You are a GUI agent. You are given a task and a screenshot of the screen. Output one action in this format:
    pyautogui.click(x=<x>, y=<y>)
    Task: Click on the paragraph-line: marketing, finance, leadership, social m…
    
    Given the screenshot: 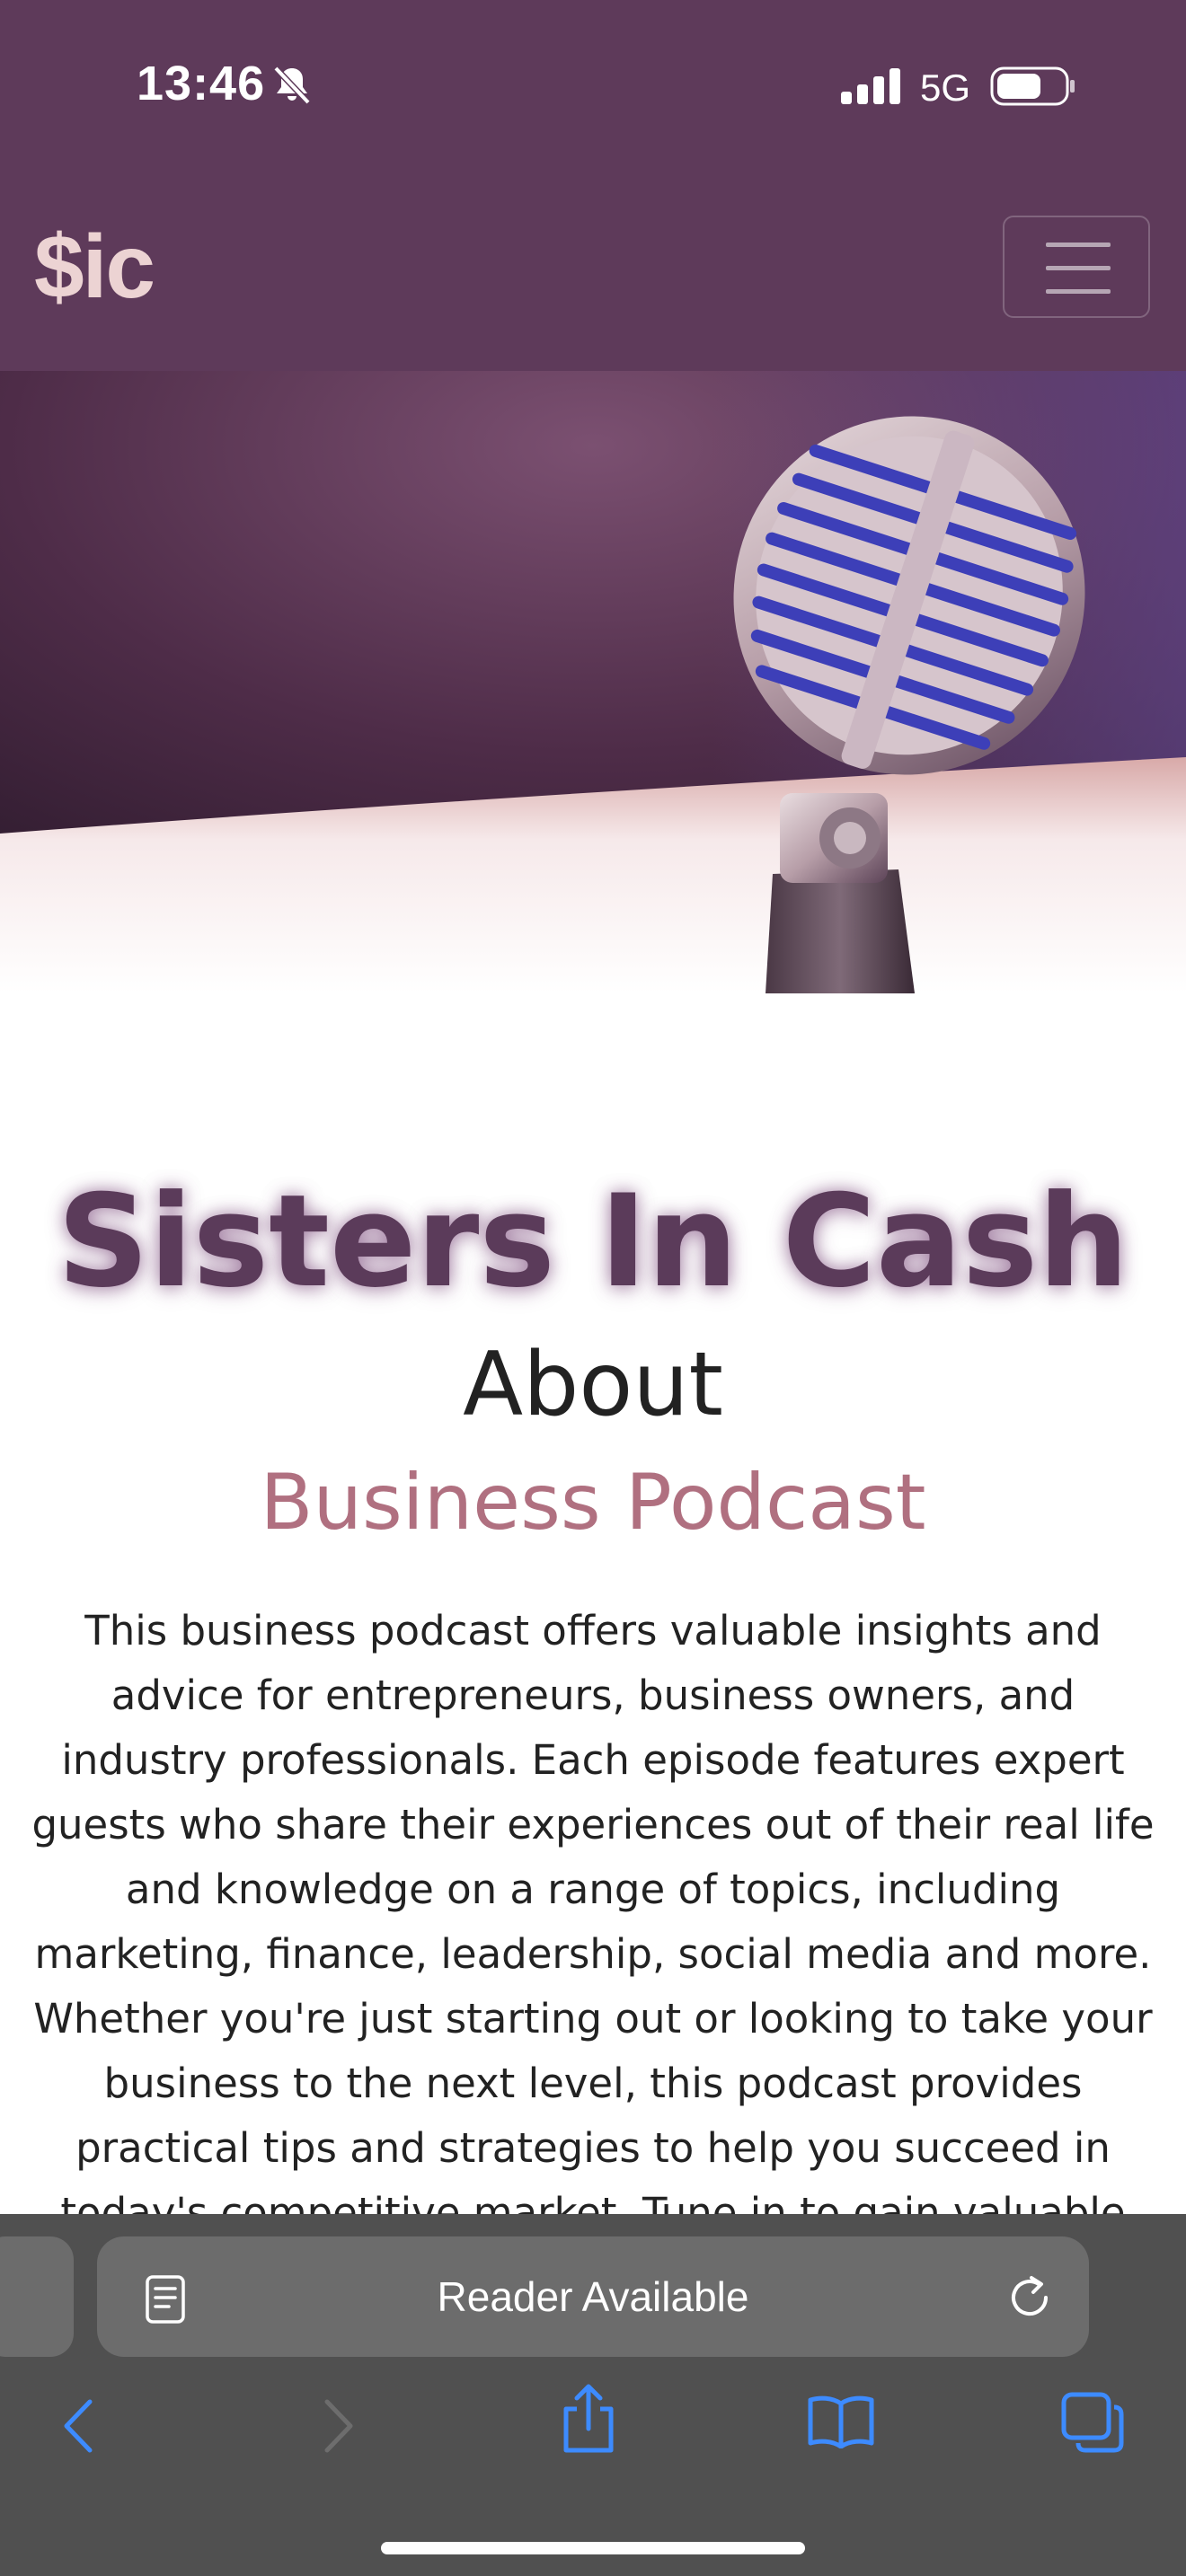 What is the action you would take?
    pyautogui.click(x=593, y=1954)
    